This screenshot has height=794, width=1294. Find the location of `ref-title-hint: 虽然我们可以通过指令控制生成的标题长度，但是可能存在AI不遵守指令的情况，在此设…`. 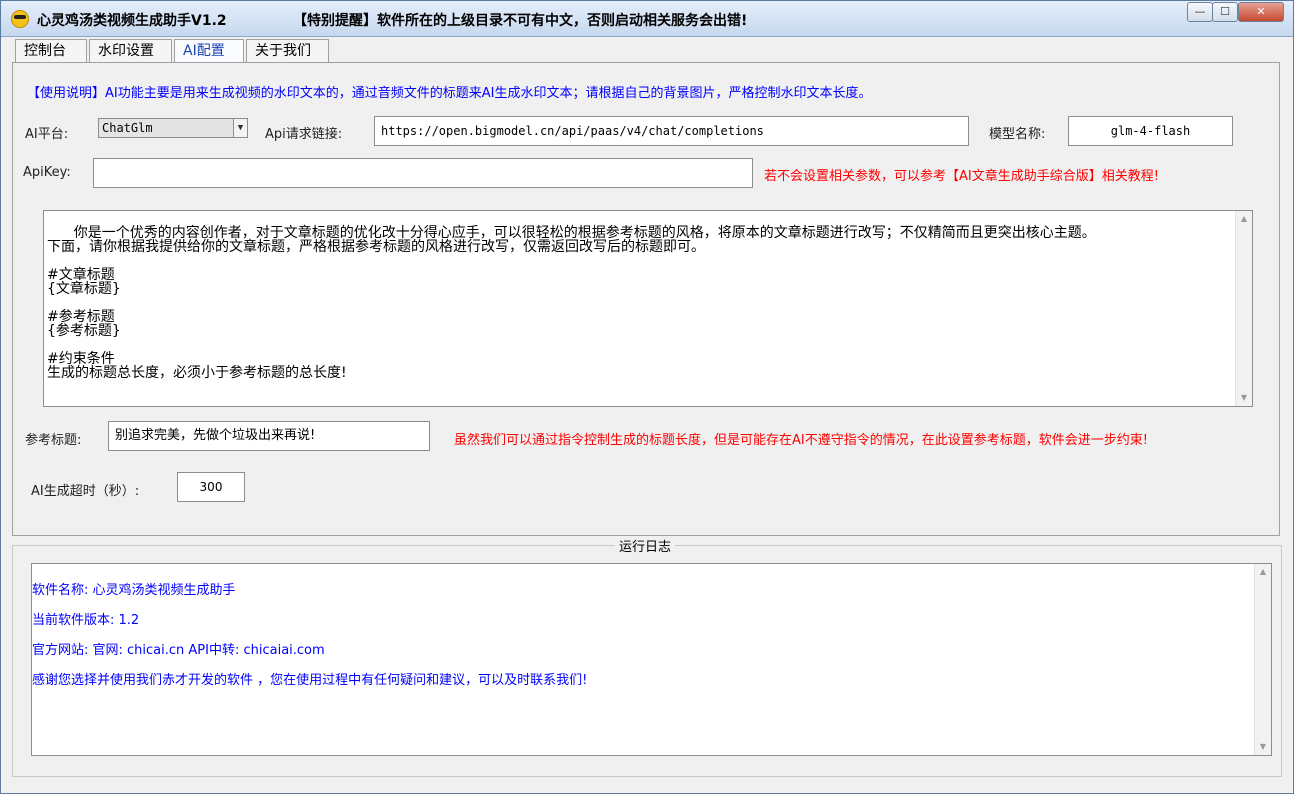

ref-title-hint: 虽然我们可以通过指令控制生成的标题长度，但是可能存在AI不遵守指令的情况，在此设… is located at coordinates (801, 440).